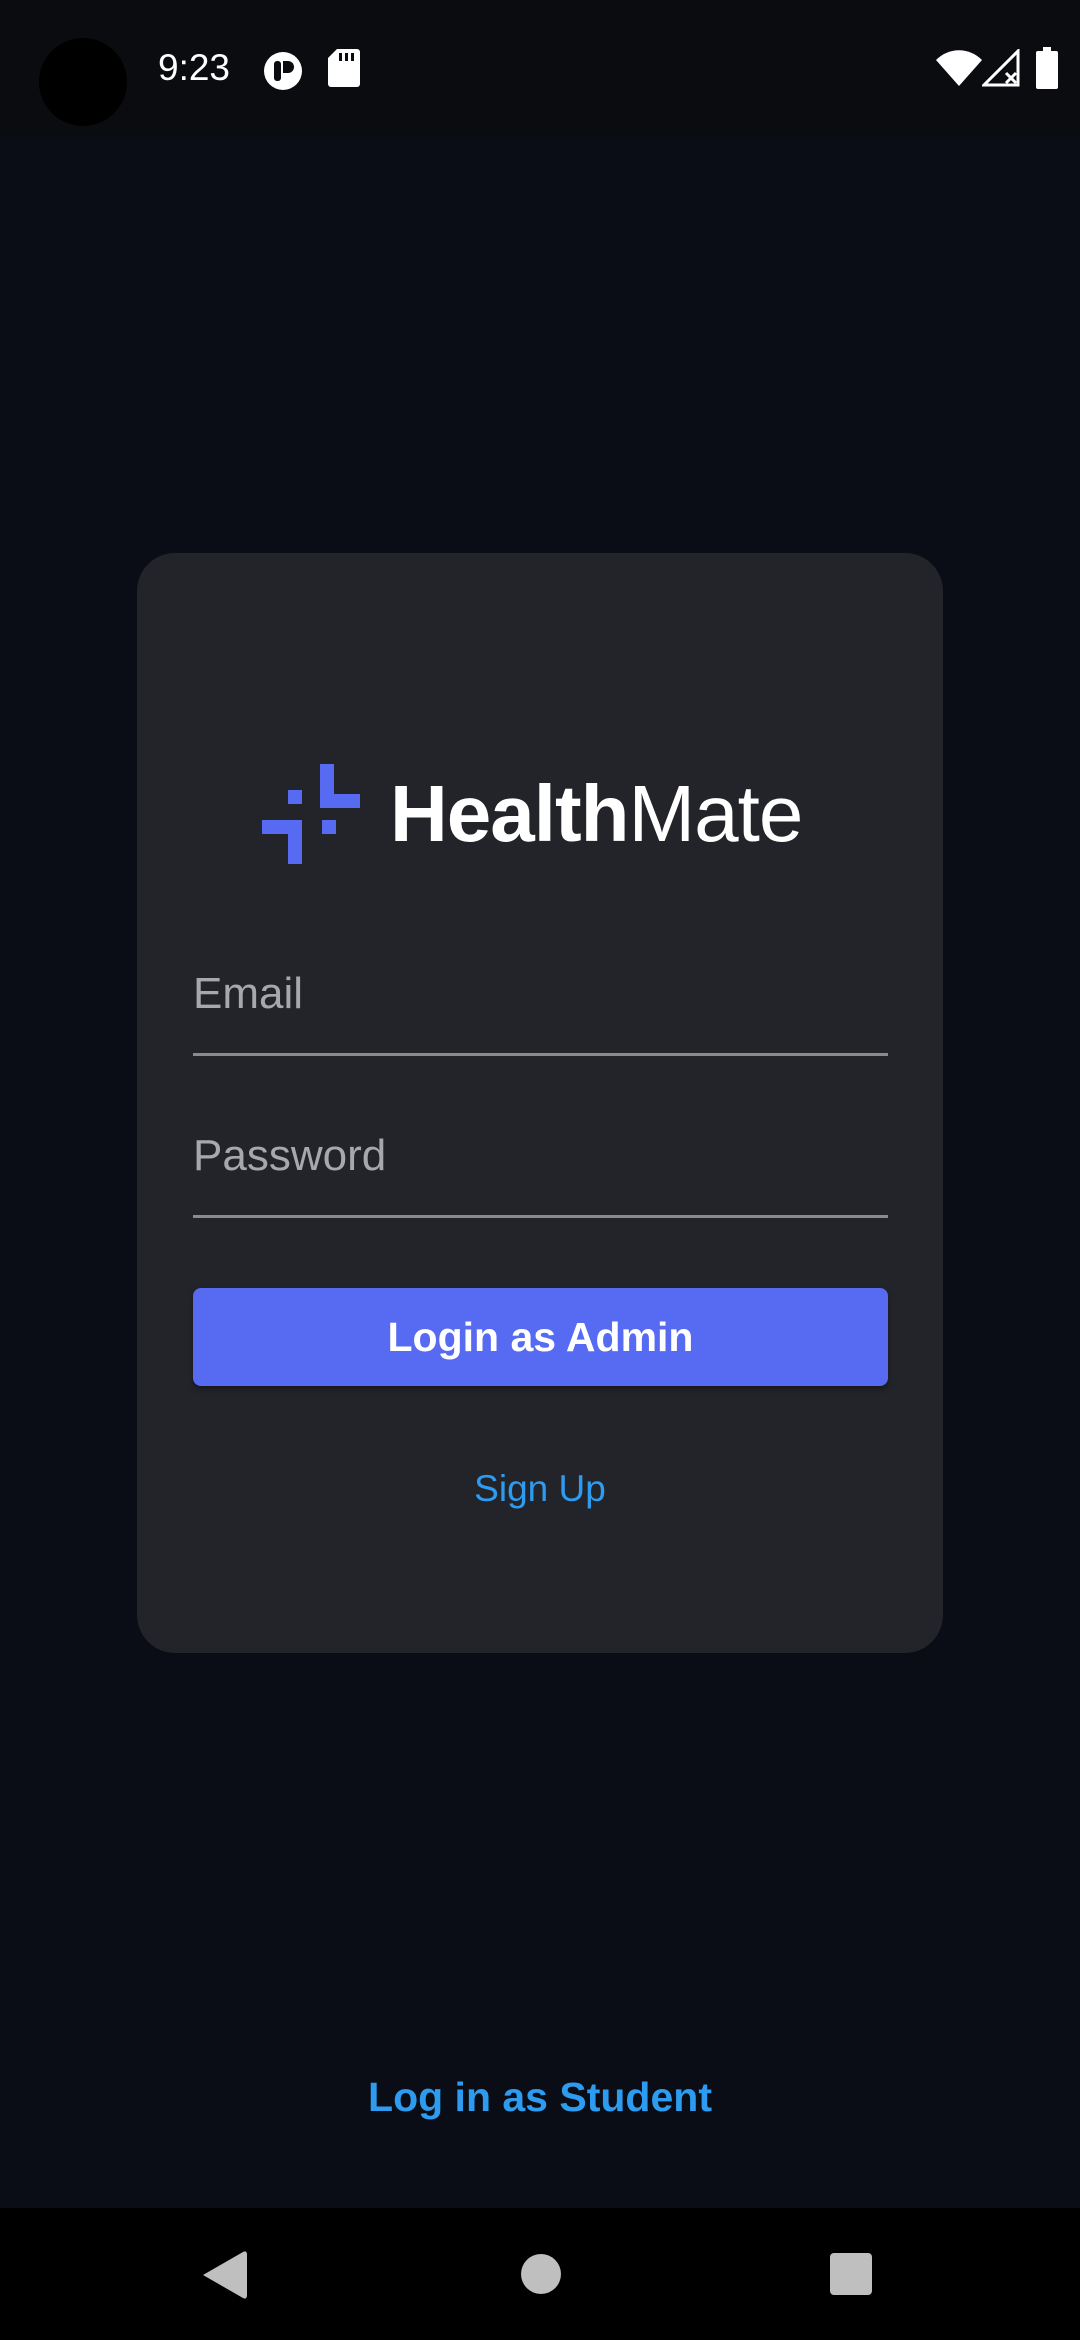  Describe the element at coordinates (1001, 68) in the screenshot. I see `cellular-signal-no-service-icon` at that location.